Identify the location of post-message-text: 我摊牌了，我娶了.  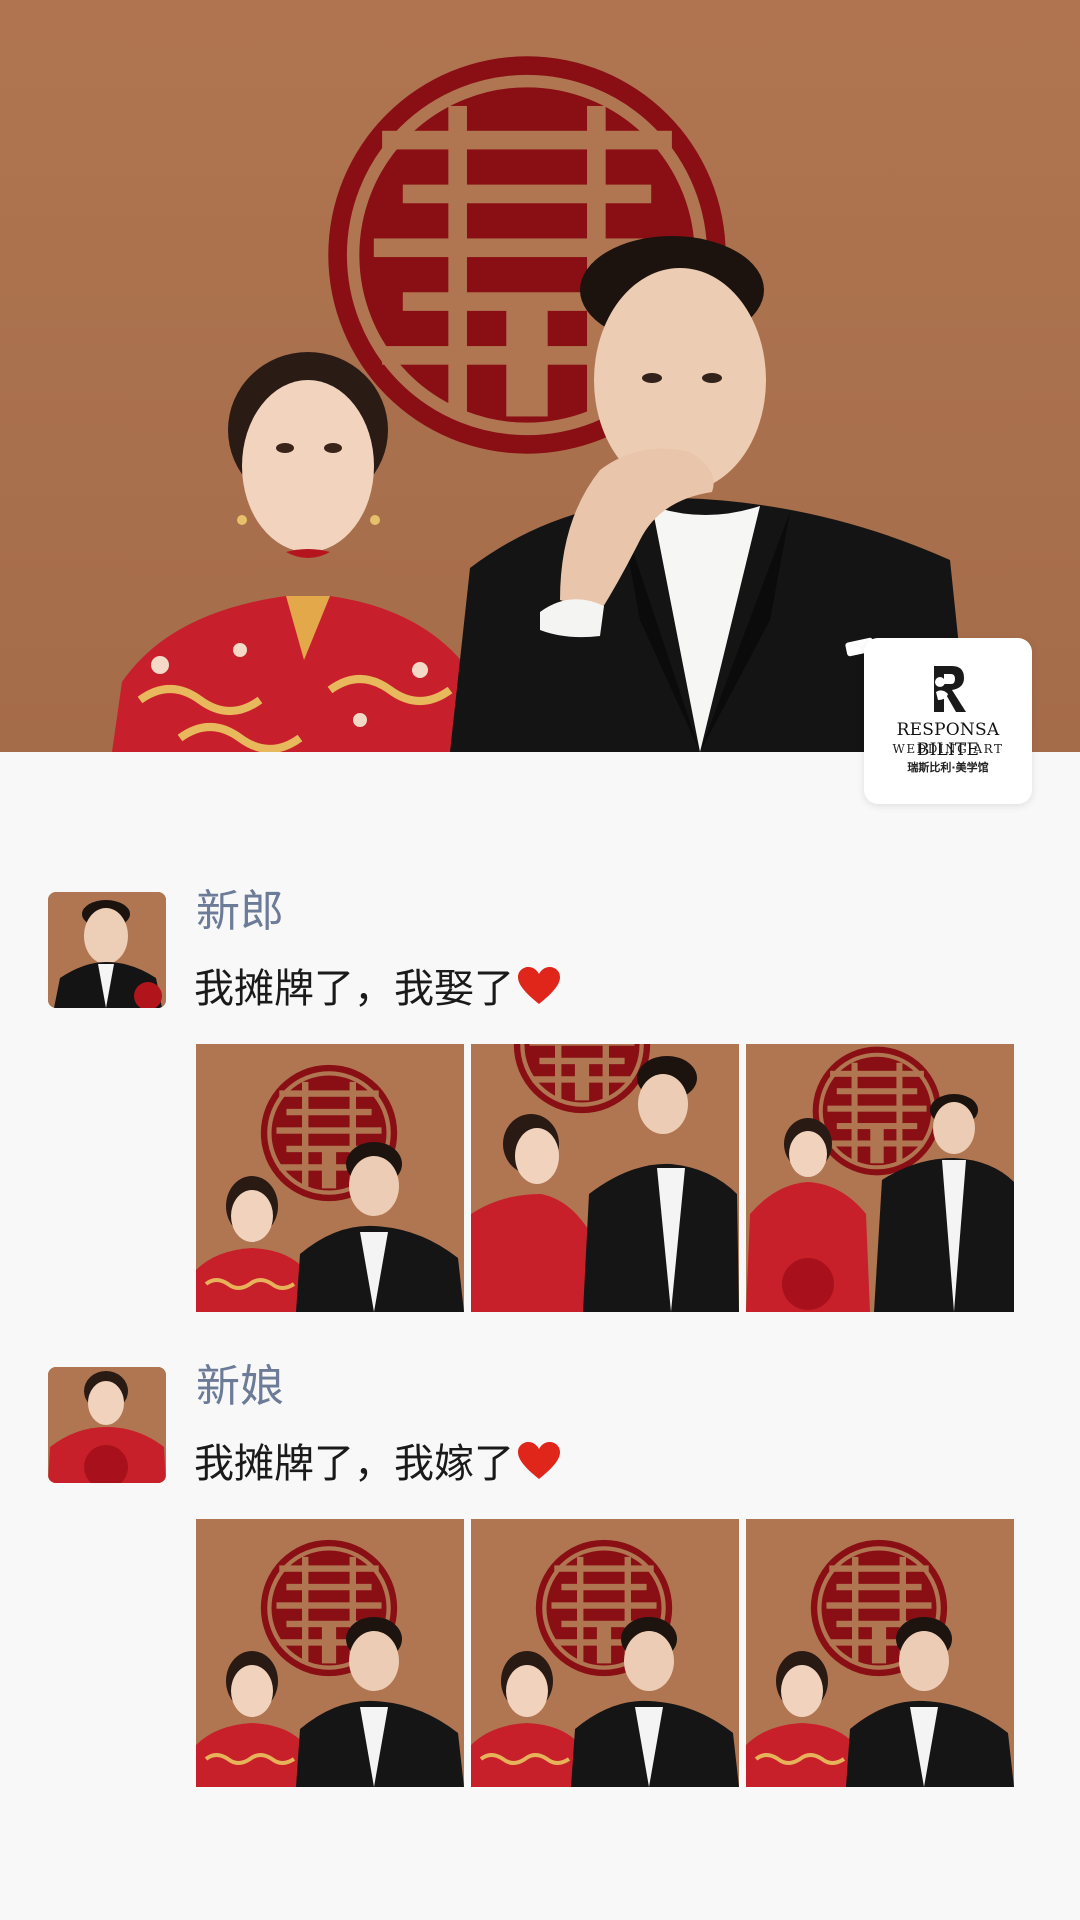
(354, 989).